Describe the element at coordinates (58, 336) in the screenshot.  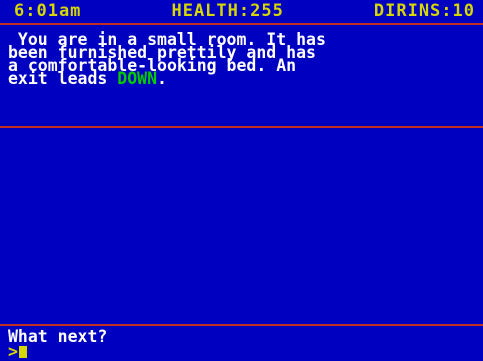
I see `prompt-question: What next?` at that location.